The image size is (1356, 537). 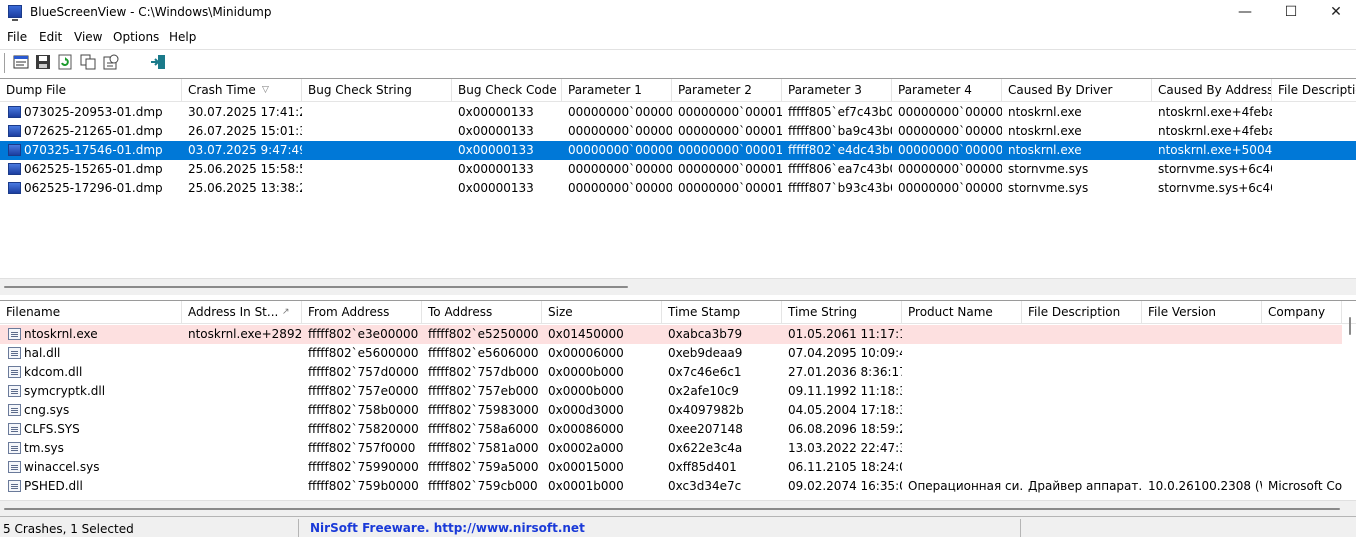 What do you see at coordinates (678, 286) in the screenshot?
I see `dump-list-hscroll` at bounding box center [678, 286].